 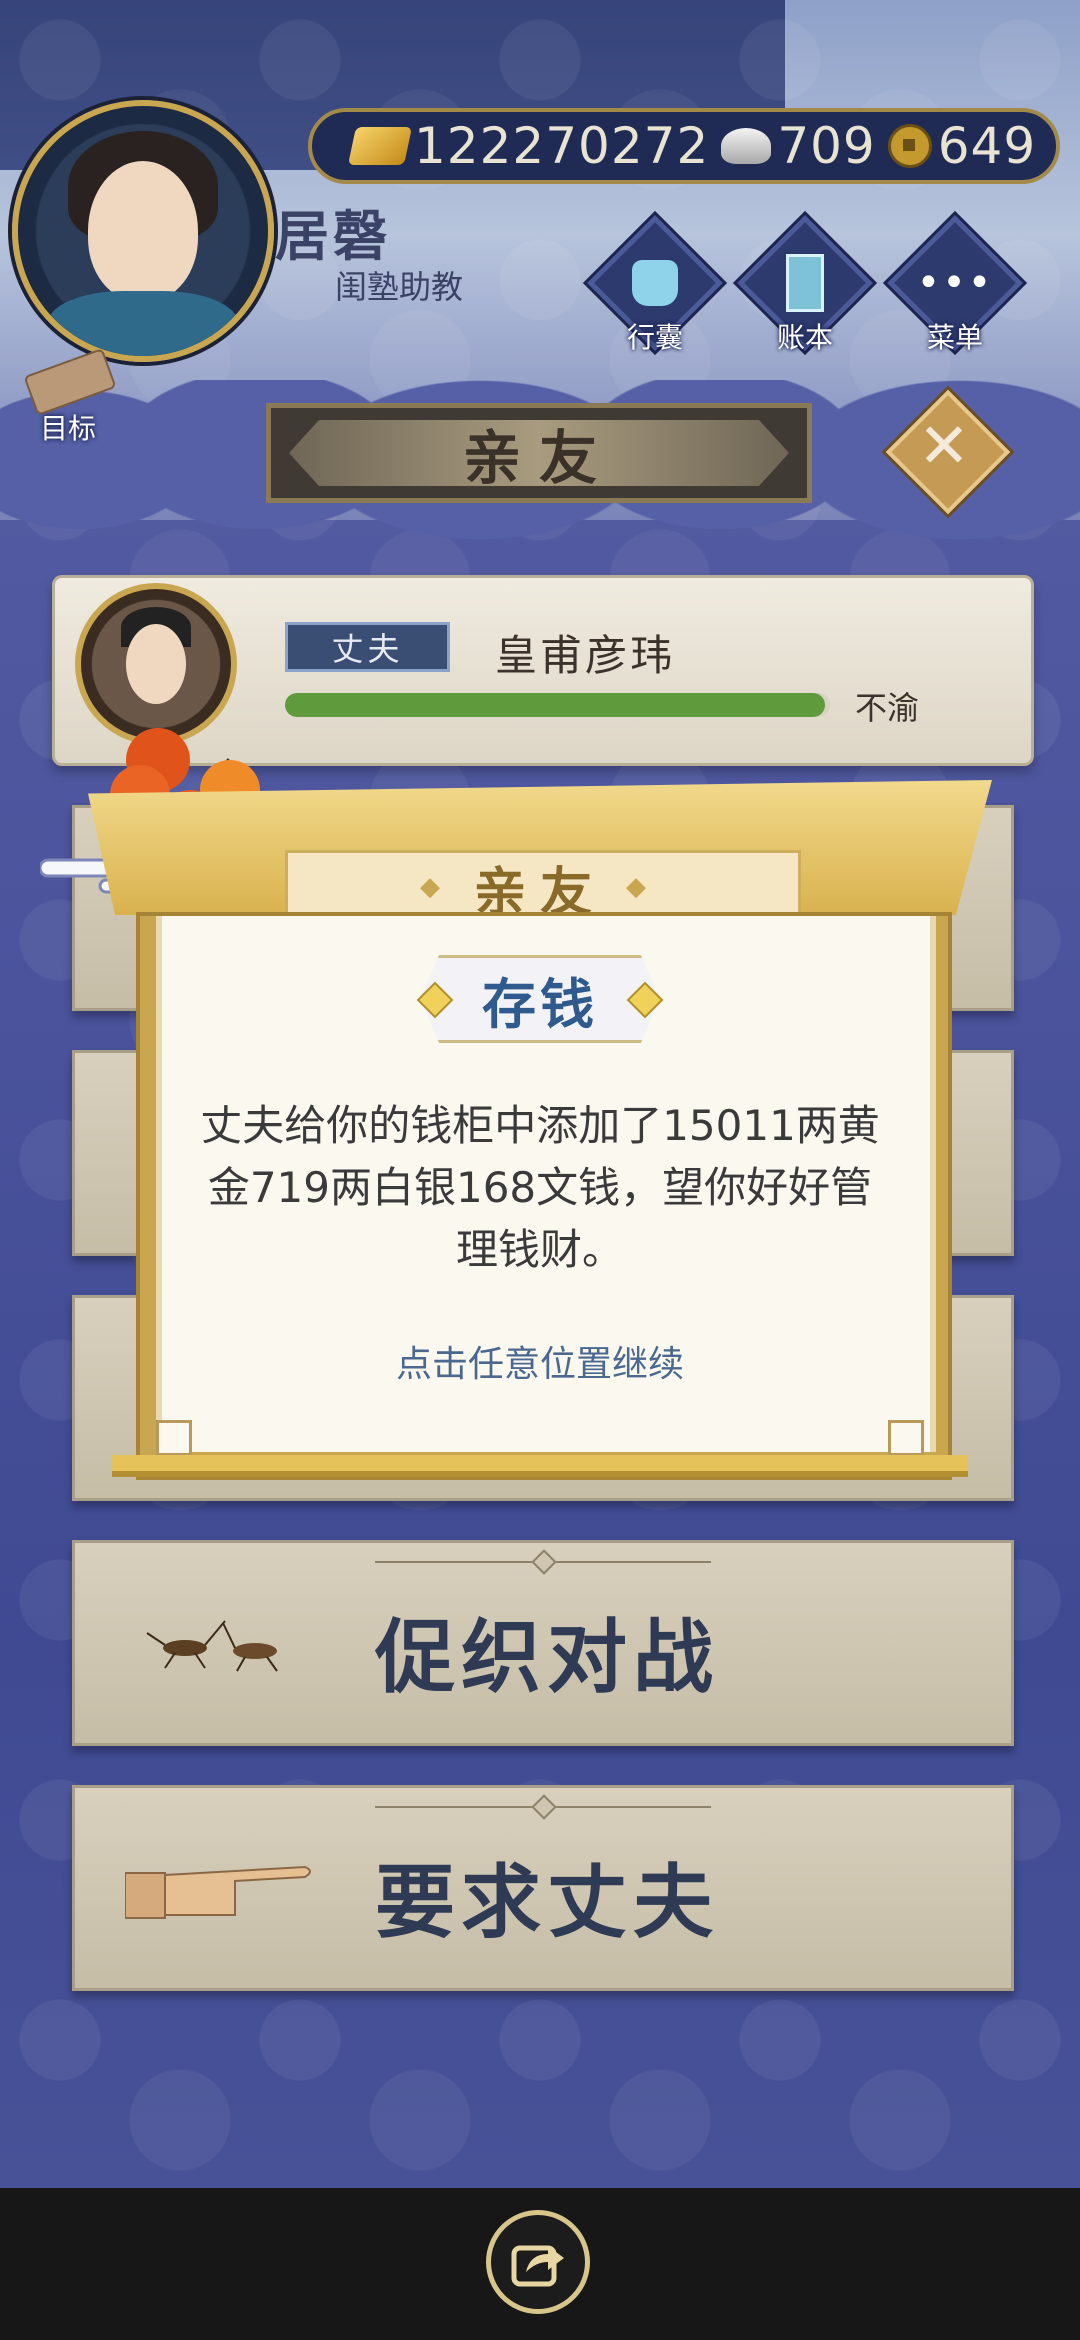 I want to click on dialog-message: 丈夫给你的钱柜中添加了15011两黄金719两白银168文钱，望你好好管理钱财。, so click(x=540, y=1187).